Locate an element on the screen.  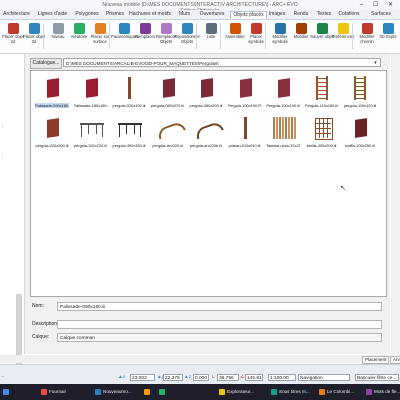
explore-3d-button: 3D Explo is located at coordinates (387, 36).